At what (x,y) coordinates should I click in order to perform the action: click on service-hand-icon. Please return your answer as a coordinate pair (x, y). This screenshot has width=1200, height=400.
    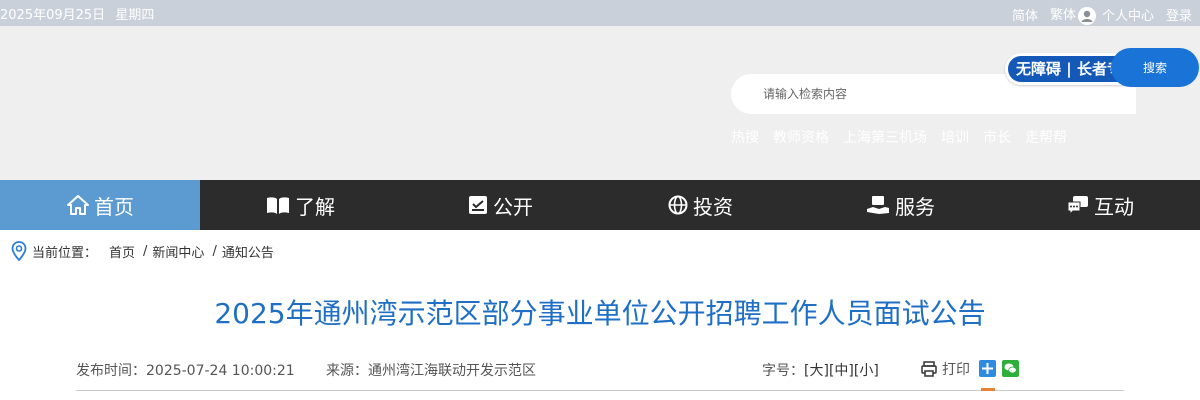
    Looking at the image, I should click on (878, 205).